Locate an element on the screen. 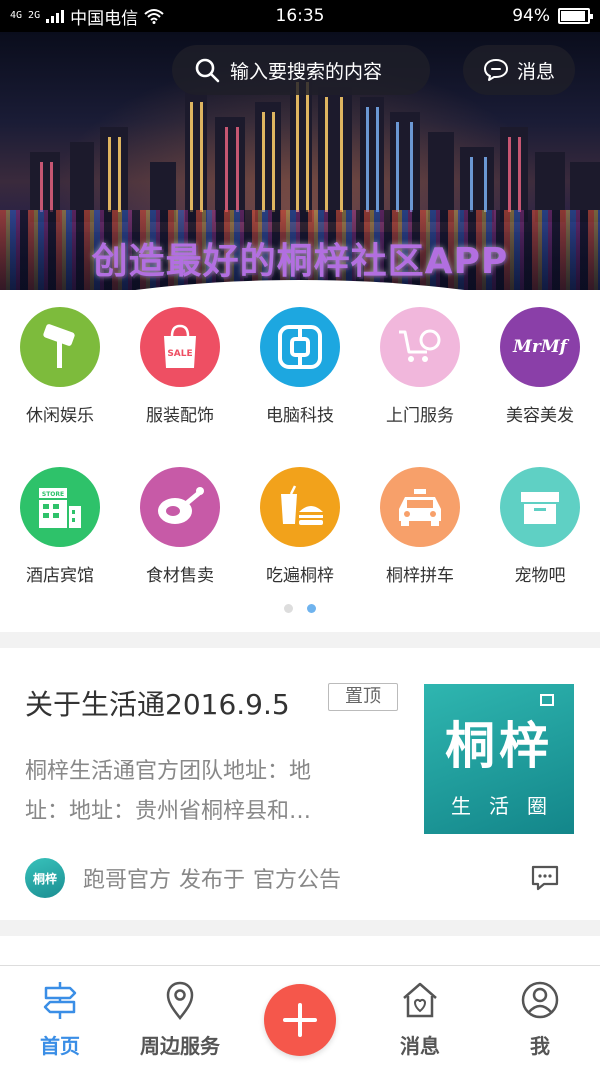  battery-fill is located at coordinates (573, 16).